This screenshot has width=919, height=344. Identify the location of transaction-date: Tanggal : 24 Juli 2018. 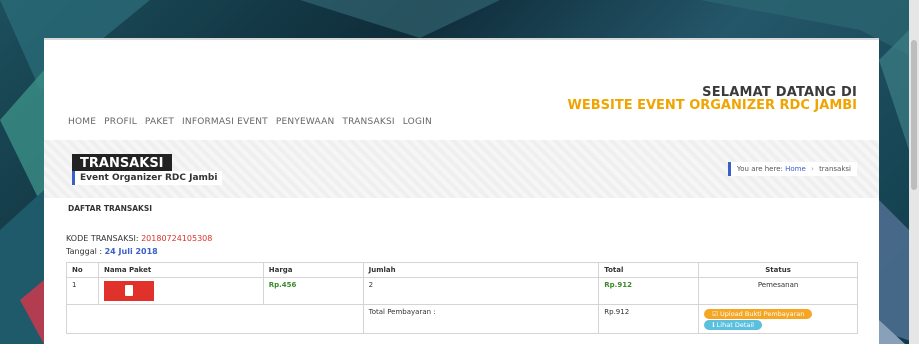
(112, 251).